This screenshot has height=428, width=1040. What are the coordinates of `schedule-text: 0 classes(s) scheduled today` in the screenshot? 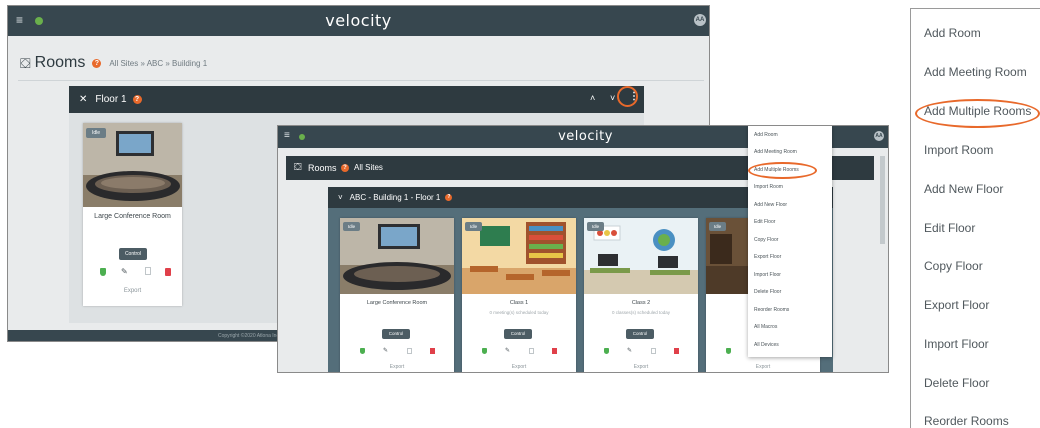 It's located at (641, 312).